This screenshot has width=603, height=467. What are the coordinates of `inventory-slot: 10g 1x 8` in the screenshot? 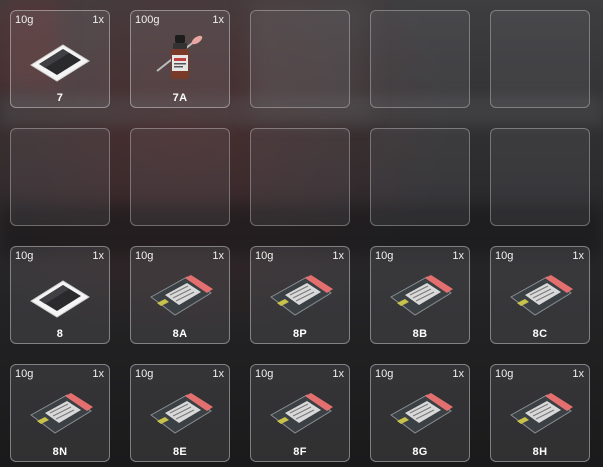 It's located at (60, 295).